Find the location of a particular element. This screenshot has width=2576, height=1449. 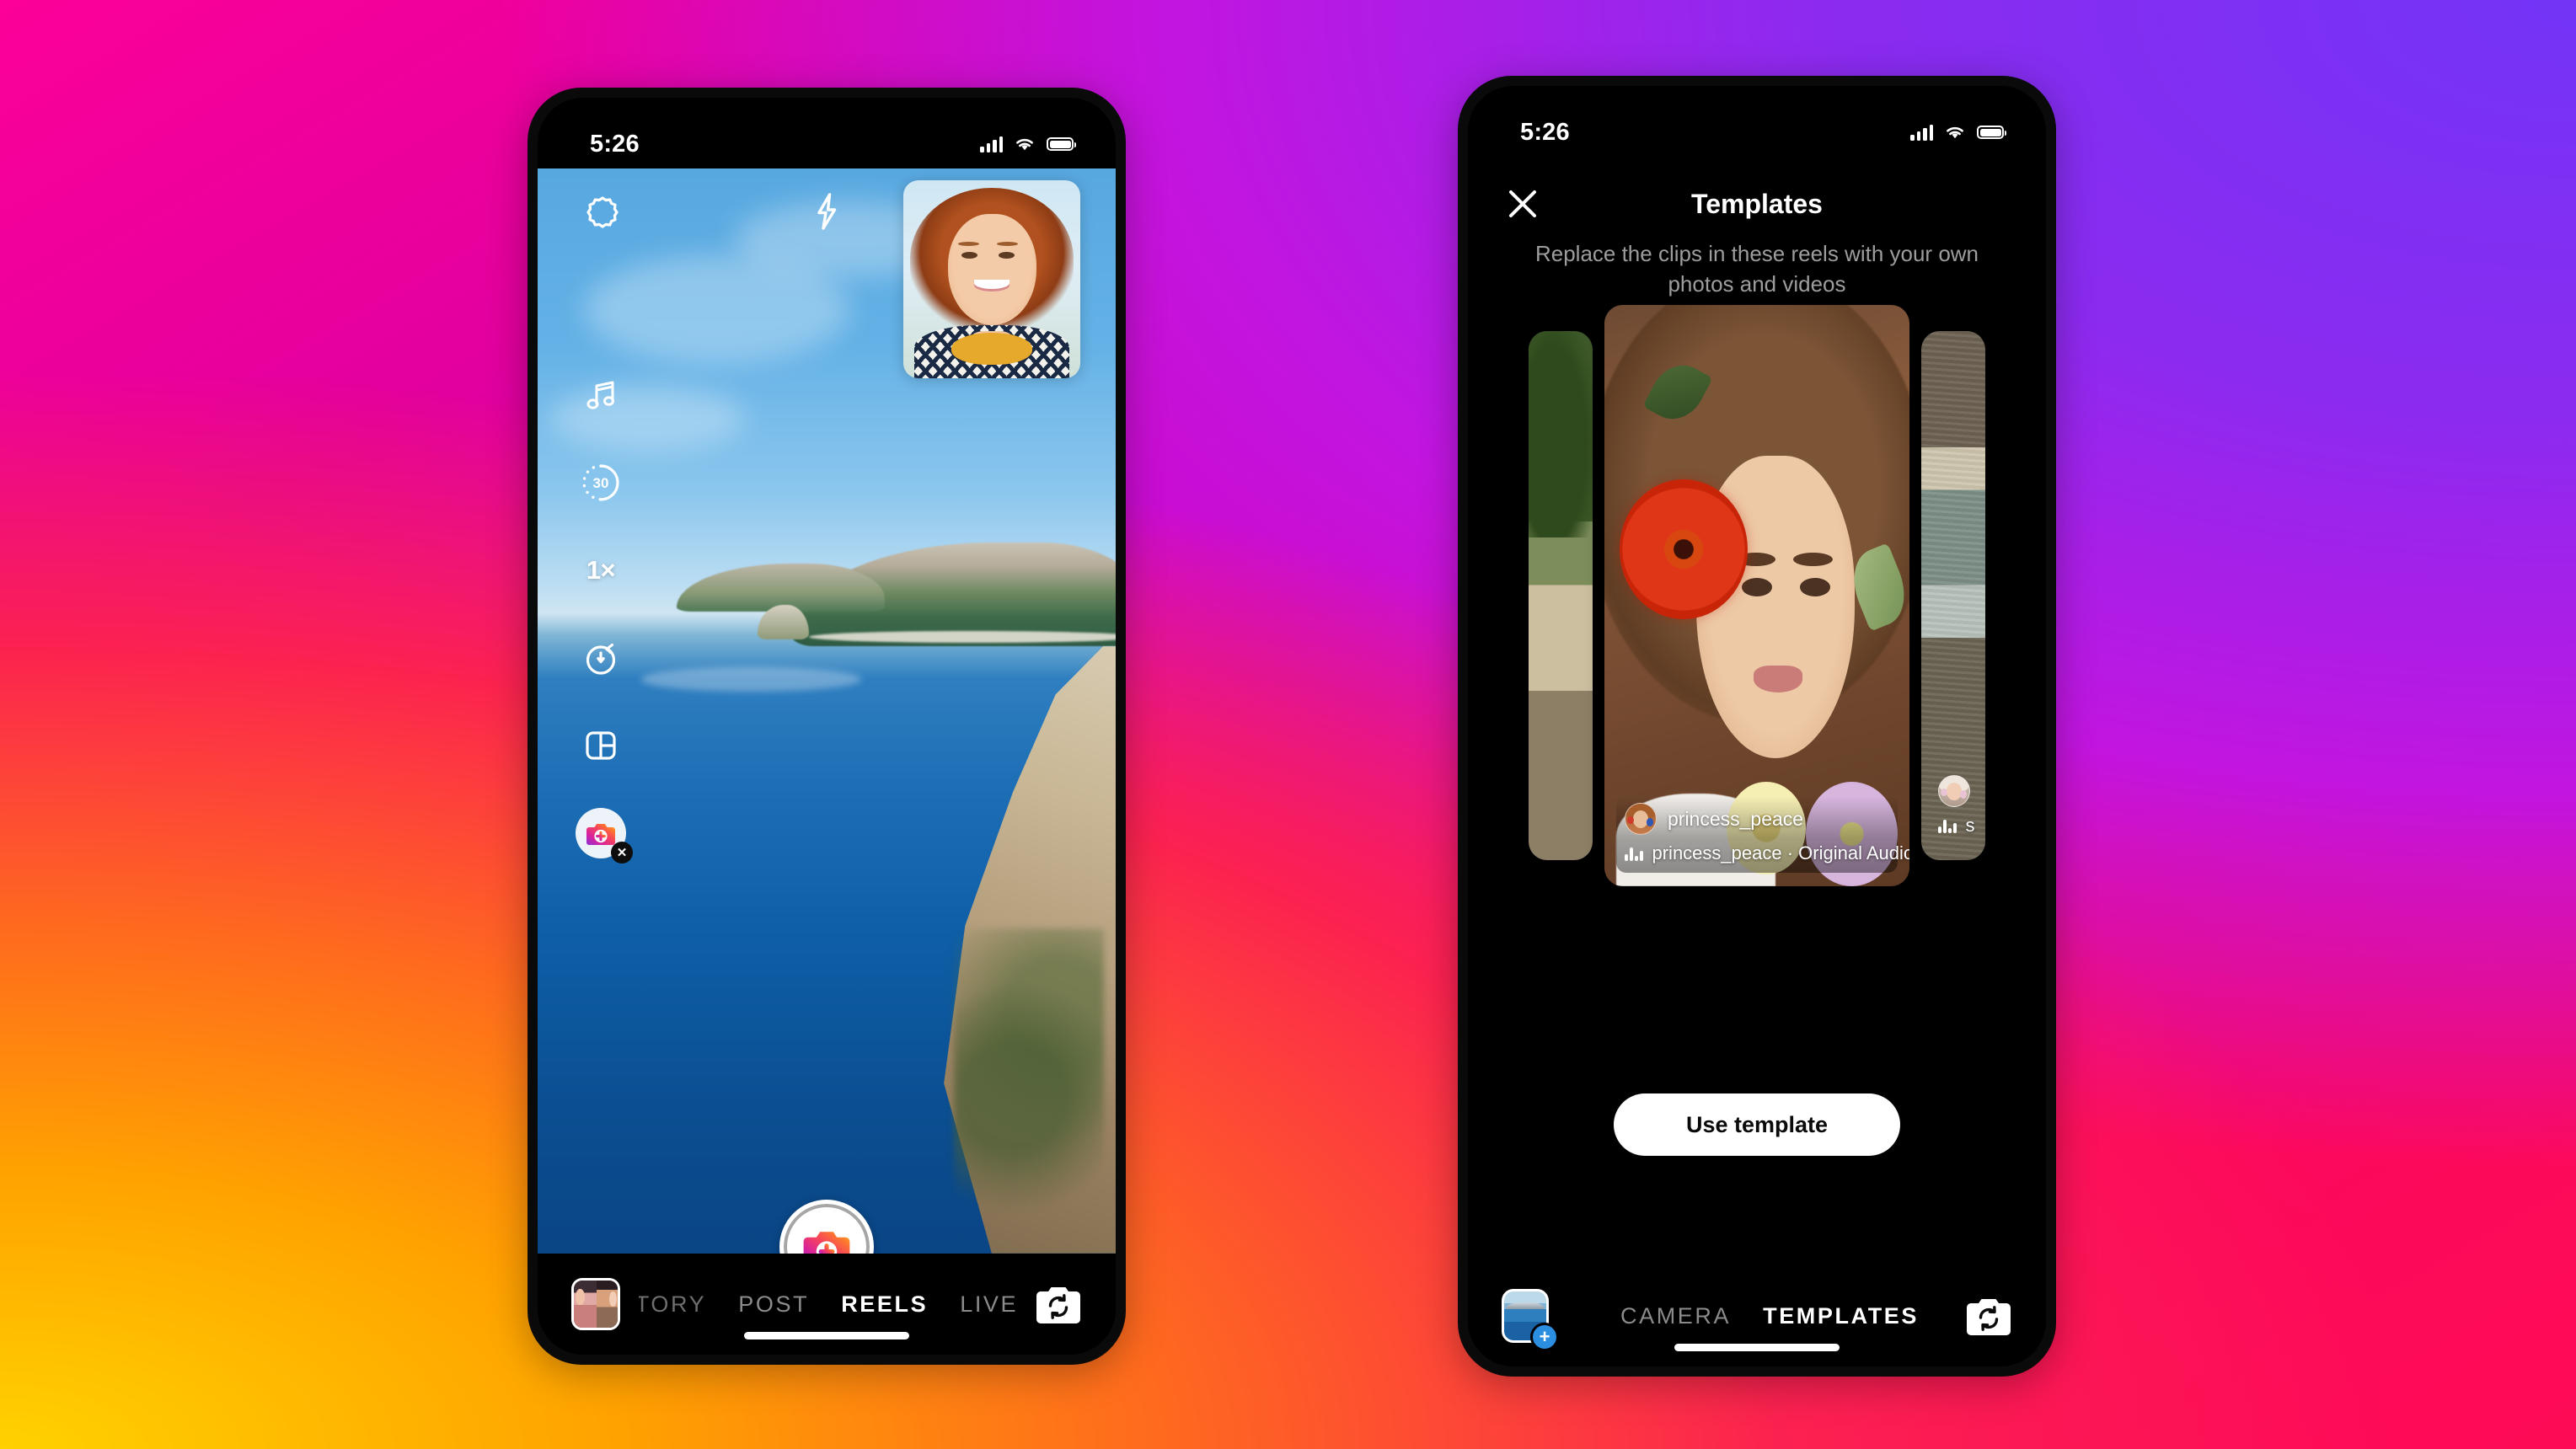

template-card-previous is located at coordinates (1561, 595).